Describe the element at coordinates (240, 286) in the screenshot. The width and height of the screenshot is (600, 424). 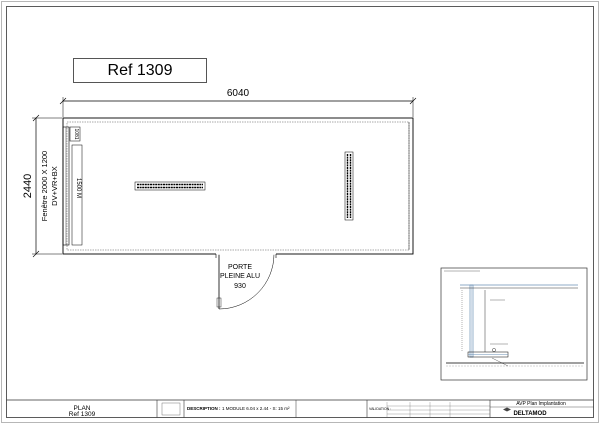
I see `door-width: 930` at that location.